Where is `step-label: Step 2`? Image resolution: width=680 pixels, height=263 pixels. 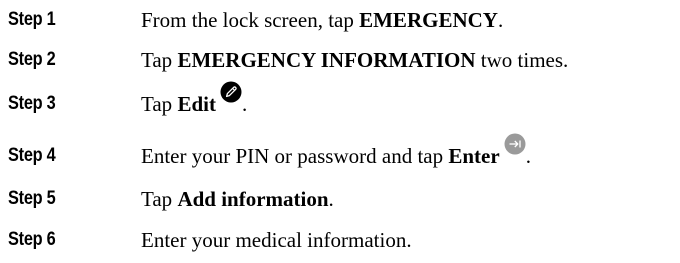
step-label: Step 2 is located at coordinates (32, 59).